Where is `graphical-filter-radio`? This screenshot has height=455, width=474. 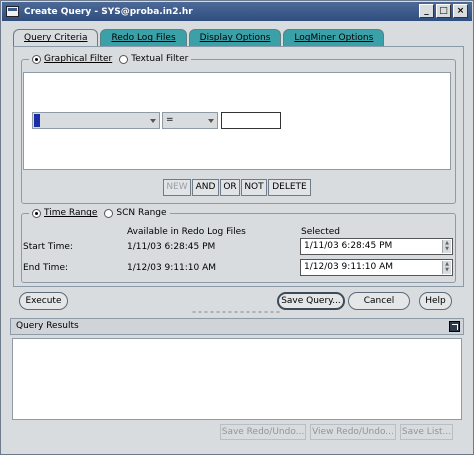 graphical-filter-radio is located at coordinates (36, 59).